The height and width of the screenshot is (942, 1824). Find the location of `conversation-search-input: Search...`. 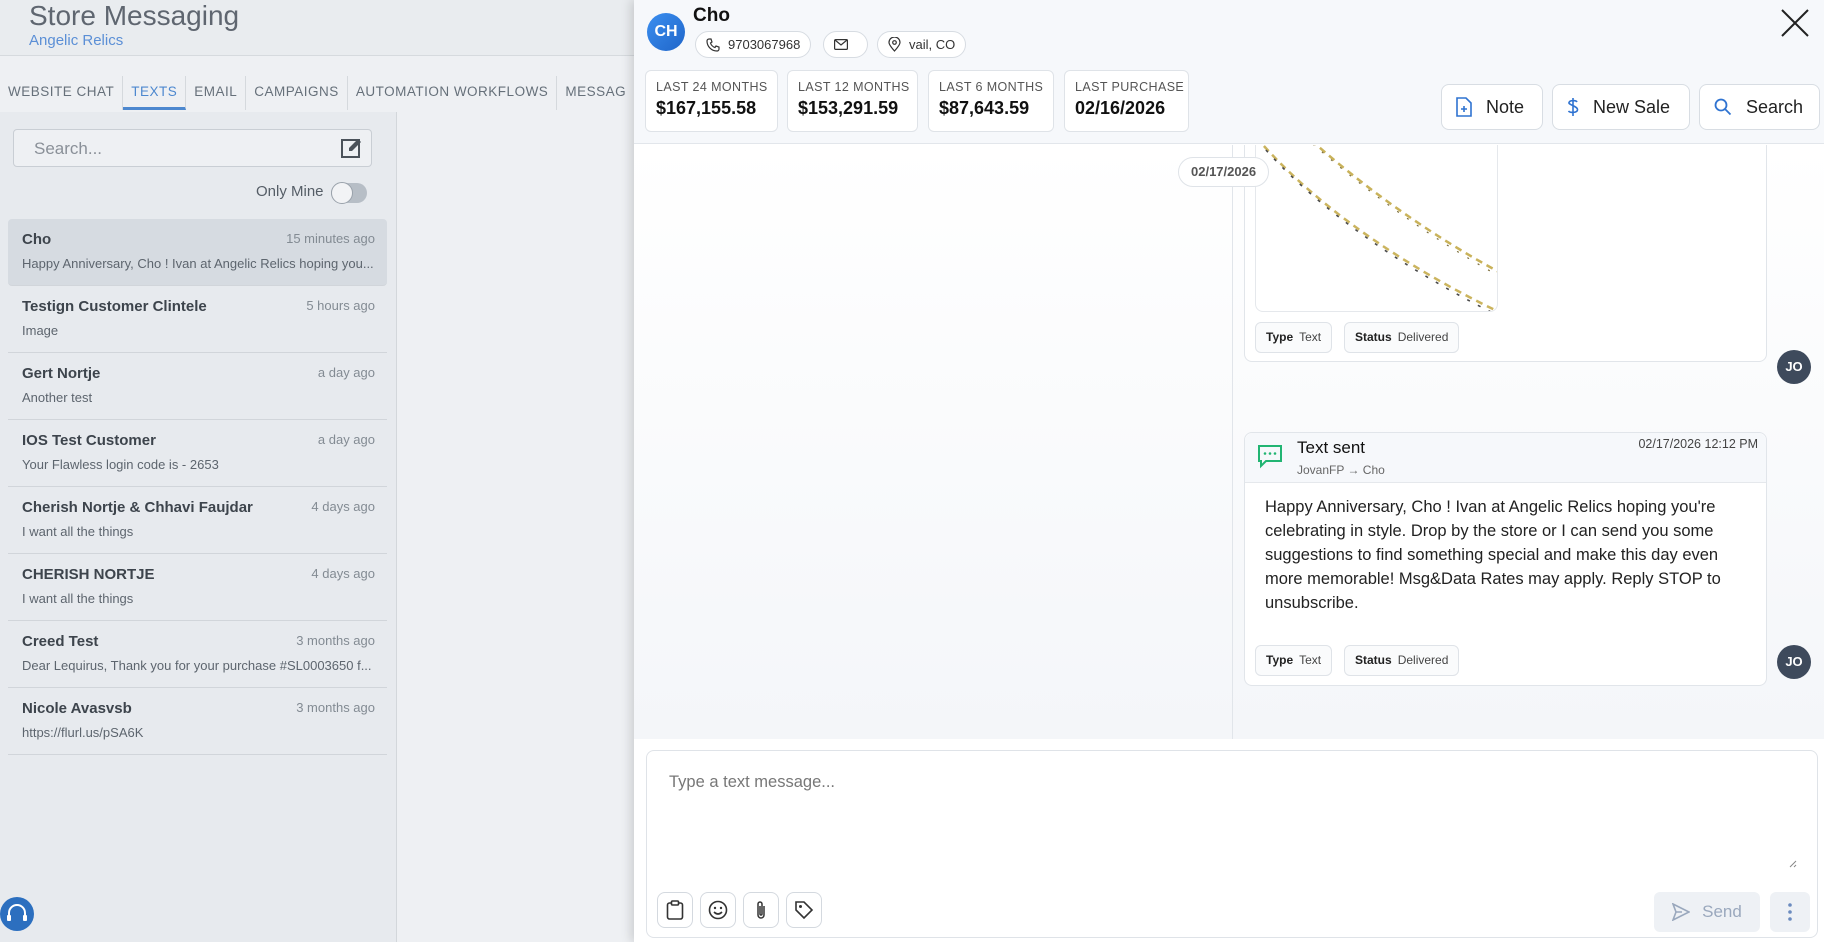

conversation-search-input: Search... is located at coordinates (192, 148).